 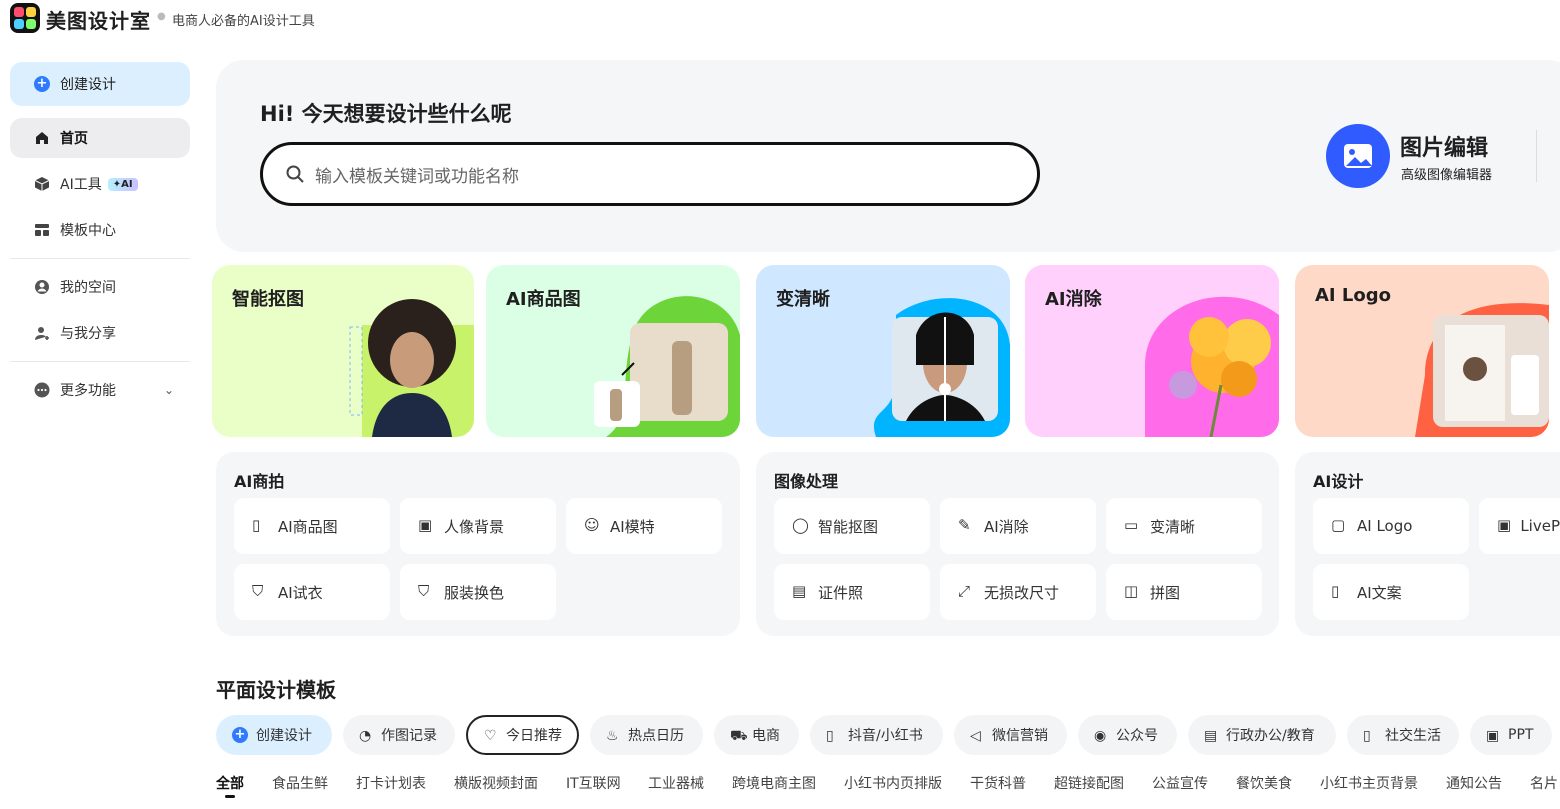 I want to click on tool-label: 服装换色, so click(x=474, y=592).